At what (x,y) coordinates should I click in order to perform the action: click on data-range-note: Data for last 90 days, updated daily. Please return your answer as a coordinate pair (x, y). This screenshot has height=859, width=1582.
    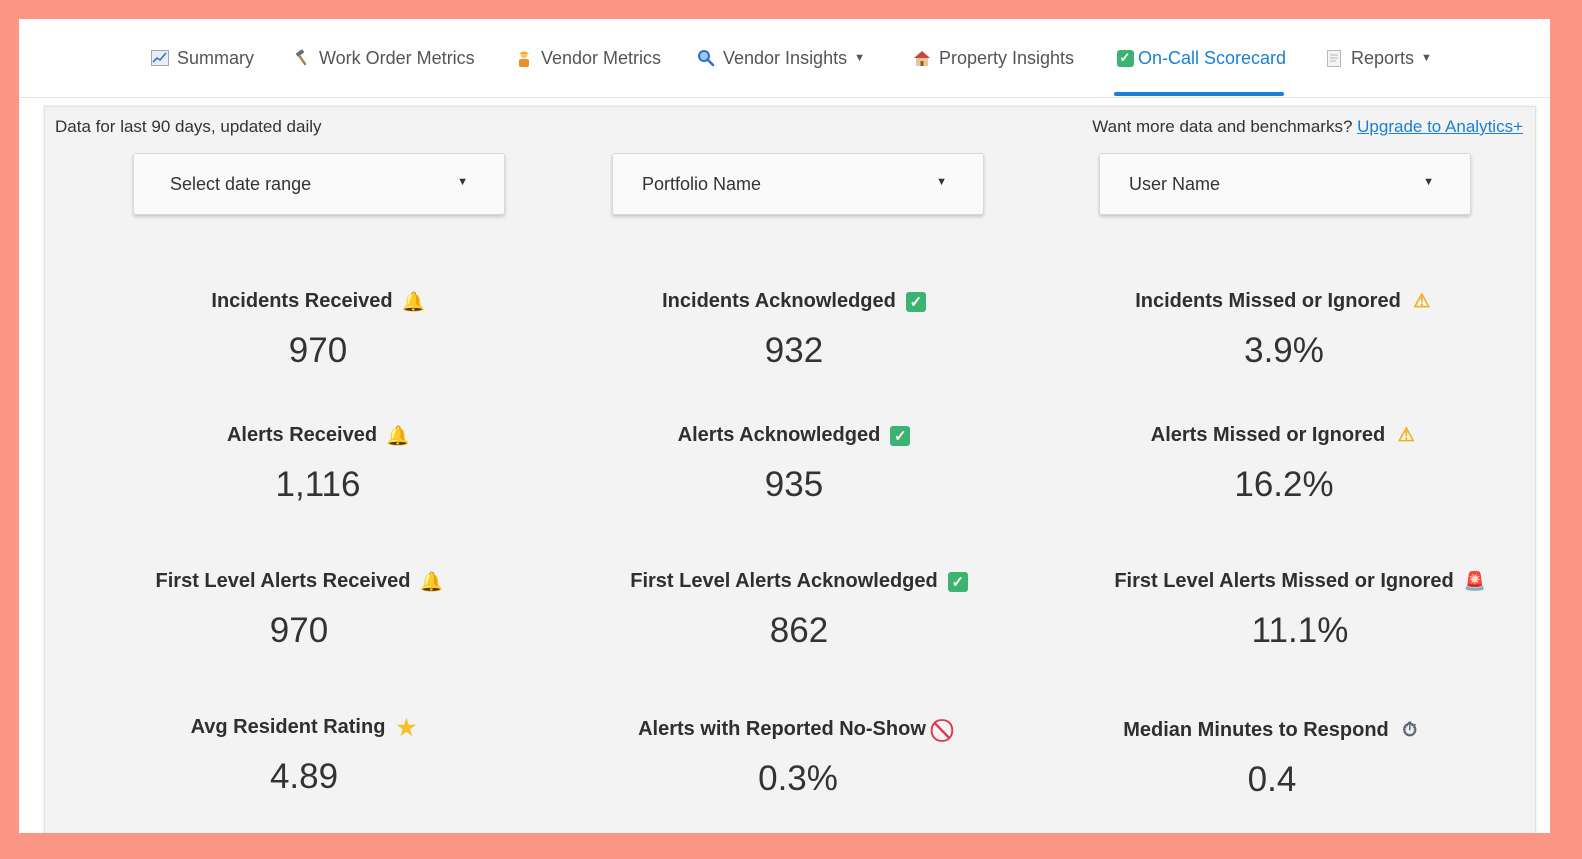
    Looking at the image, I should click on (188, 126).